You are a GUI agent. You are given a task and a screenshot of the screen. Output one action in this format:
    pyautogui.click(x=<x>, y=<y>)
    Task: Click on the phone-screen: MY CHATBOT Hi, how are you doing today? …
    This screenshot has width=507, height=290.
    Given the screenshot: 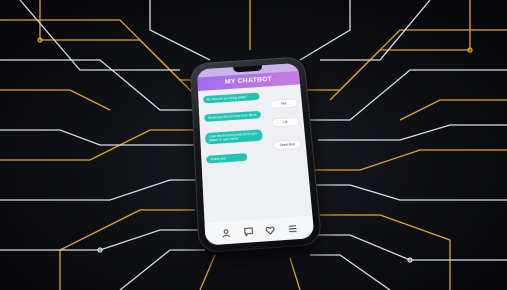 What is the action you would take?
    pyautogui.click(x=255, y=154)
    